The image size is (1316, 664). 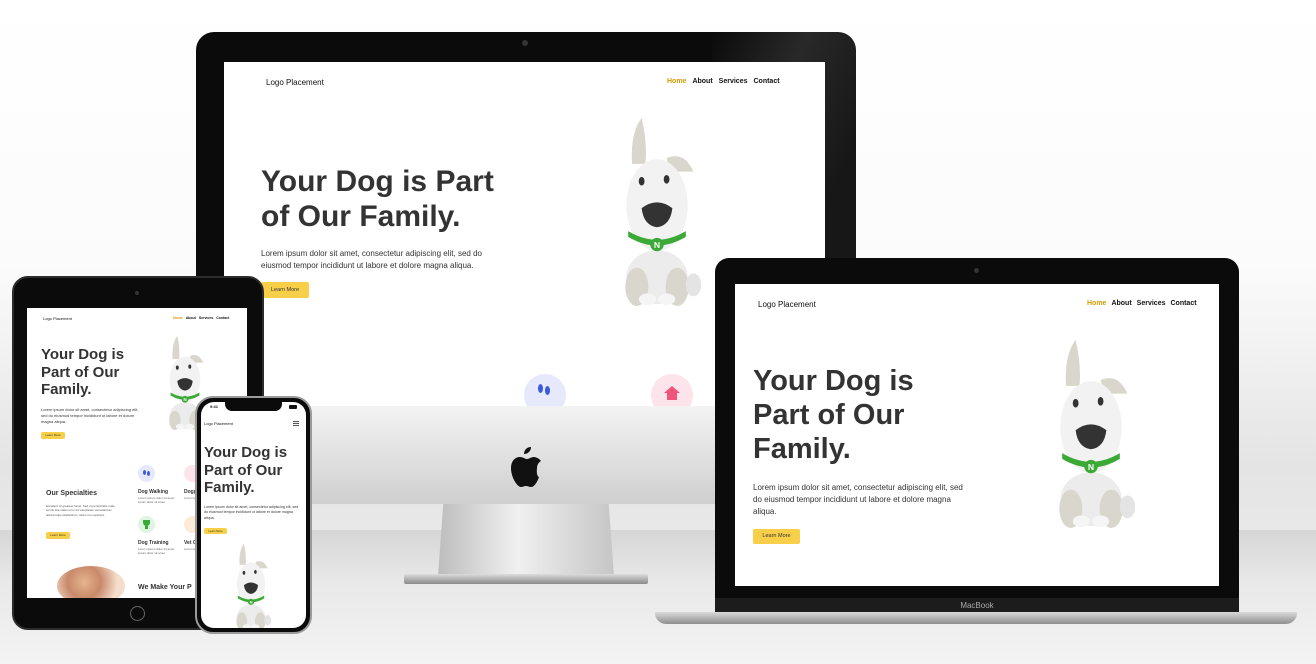 What do you see at coordinates (672, 390) in the screenshot?
I see `house-icon` at bounding box center [672, 390].